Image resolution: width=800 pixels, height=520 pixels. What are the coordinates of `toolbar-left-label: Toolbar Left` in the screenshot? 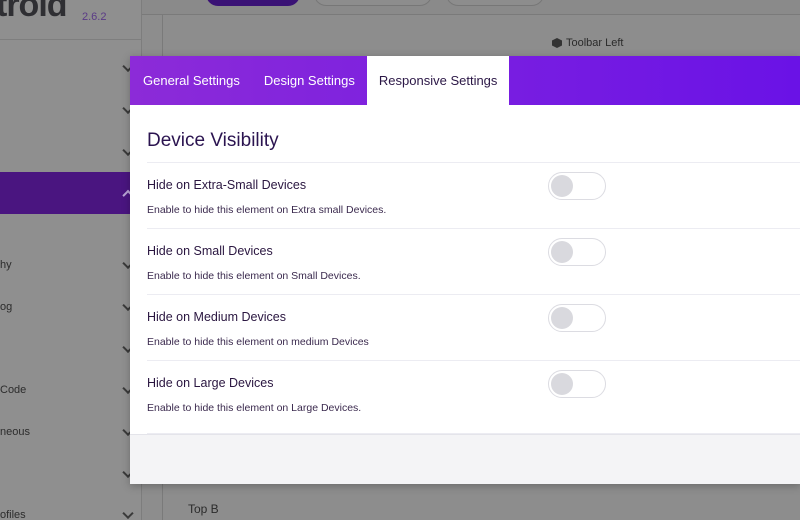 It's located at (587, 43).